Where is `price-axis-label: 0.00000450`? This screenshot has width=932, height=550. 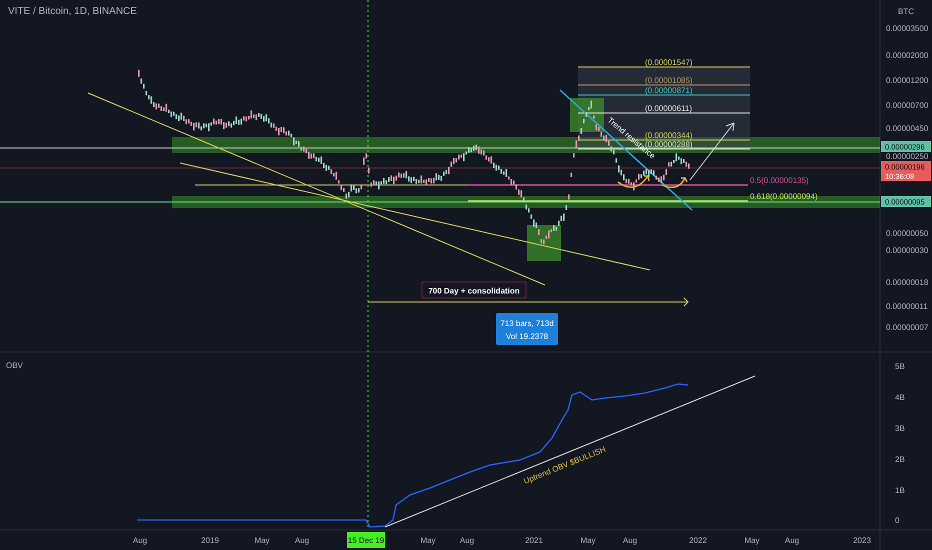
price-axis-label: 0.00000450 is located at coordinates (907, 128).